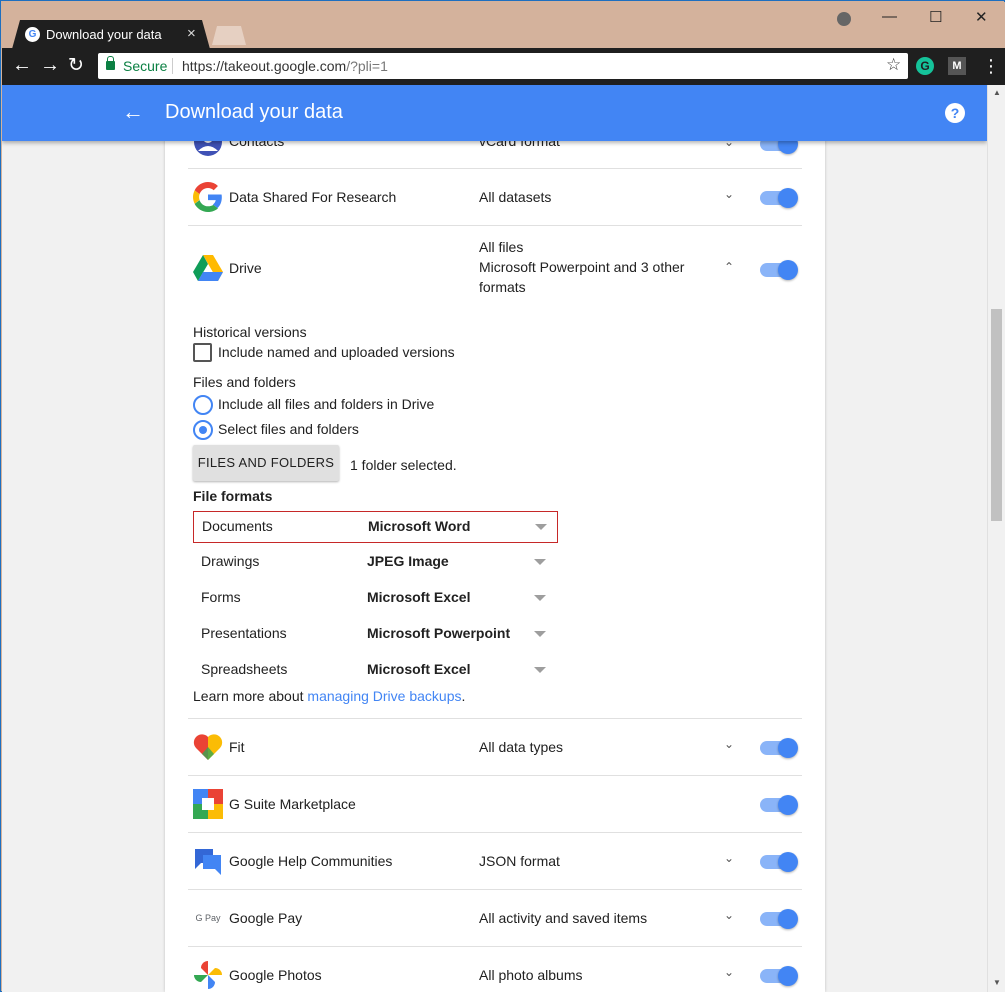 Image resolution: width=1005 pixels, height=992 pixels. I want to click on format-row-documents: Documents Microsoft Word, so click(375, 527).